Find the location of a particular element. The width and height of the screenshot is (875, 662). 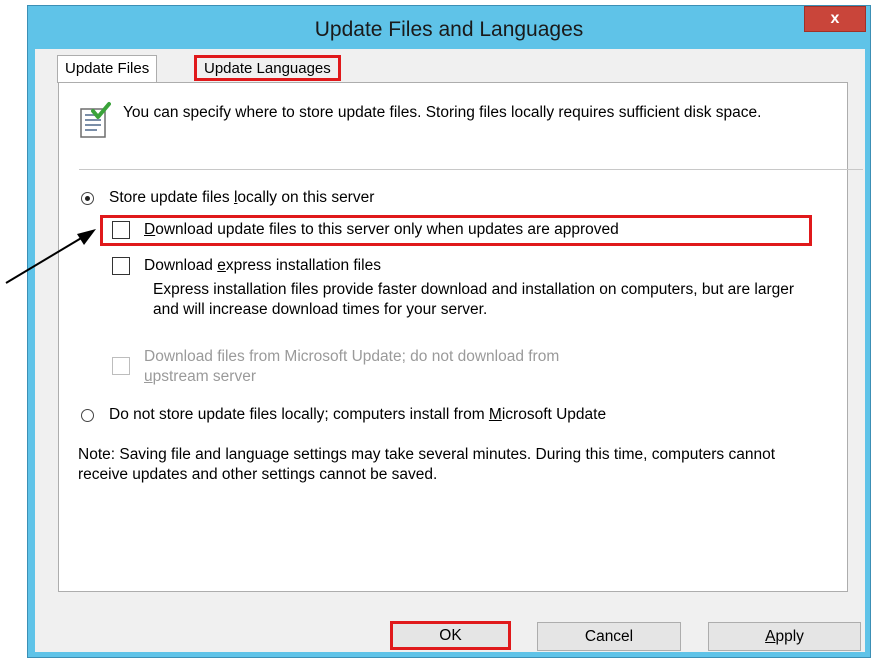

annotation-arrow-icon is located at coordinates (50, 256).